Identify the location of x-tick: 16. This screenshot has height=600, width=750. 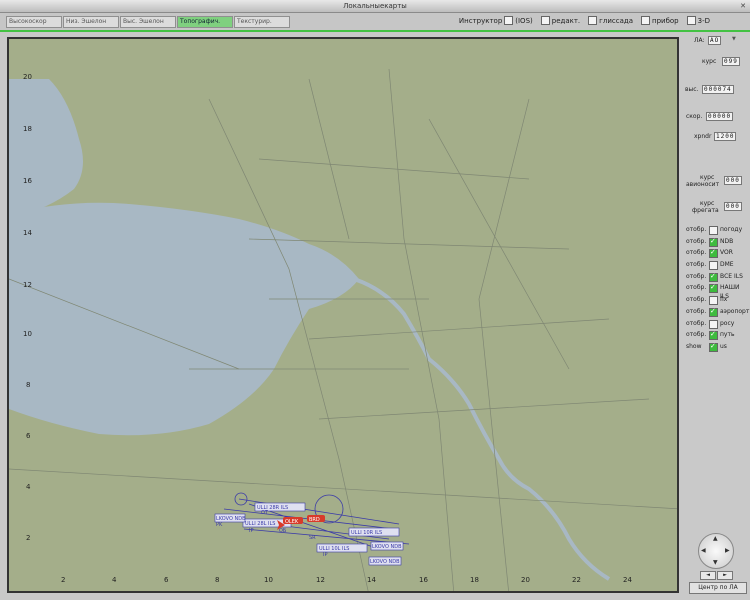
(423, 580).